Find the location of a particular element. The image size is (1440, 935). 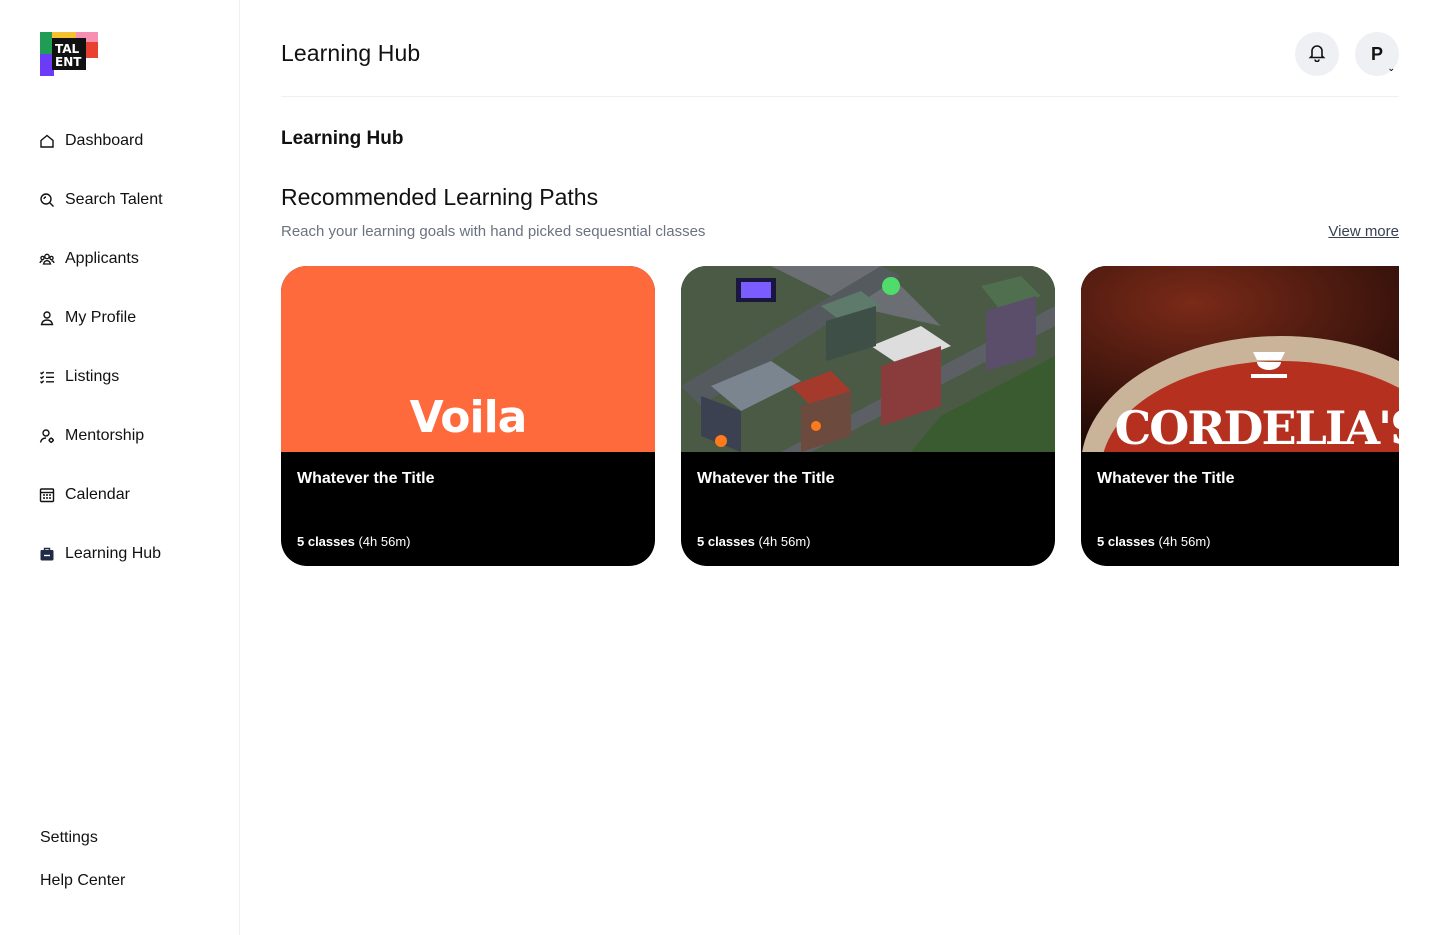

sidebar-item-my-profile: My Profile is located at coordinates (133, 318).